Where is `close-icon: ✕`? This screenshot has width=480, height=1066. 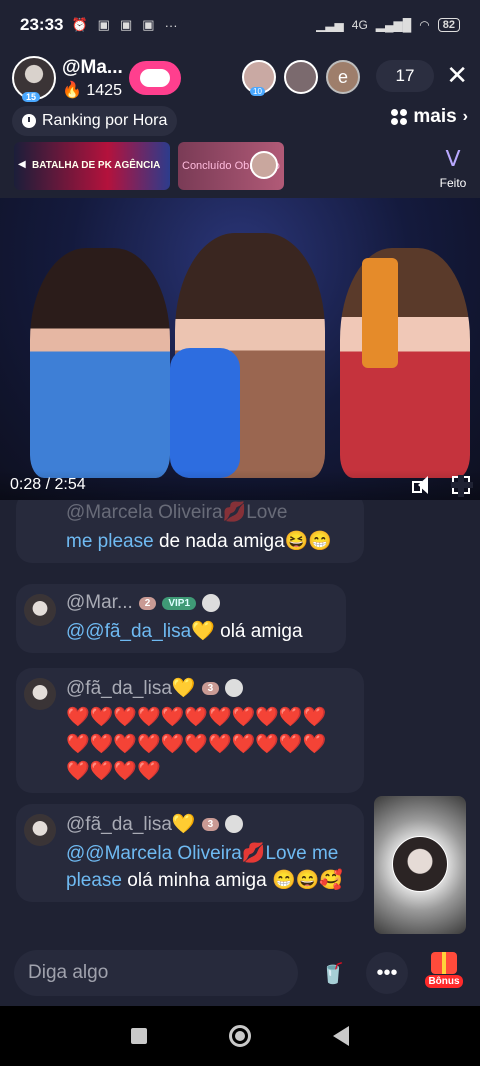 close-icon: ✕ is located at coordinates (457, 75).